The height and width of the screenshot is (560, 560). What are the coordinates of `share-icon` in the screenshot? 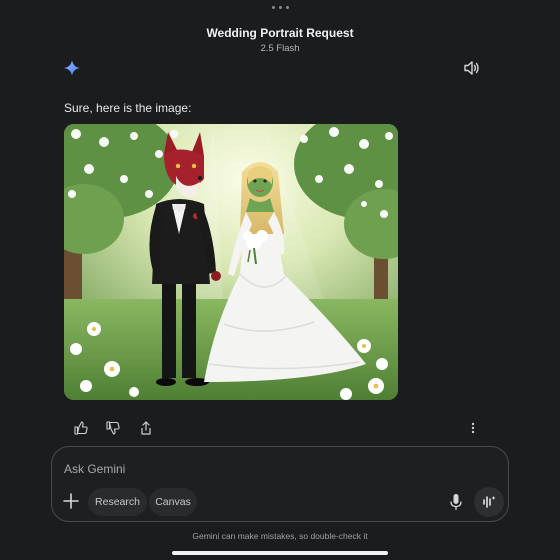 It's located at (146, 428).